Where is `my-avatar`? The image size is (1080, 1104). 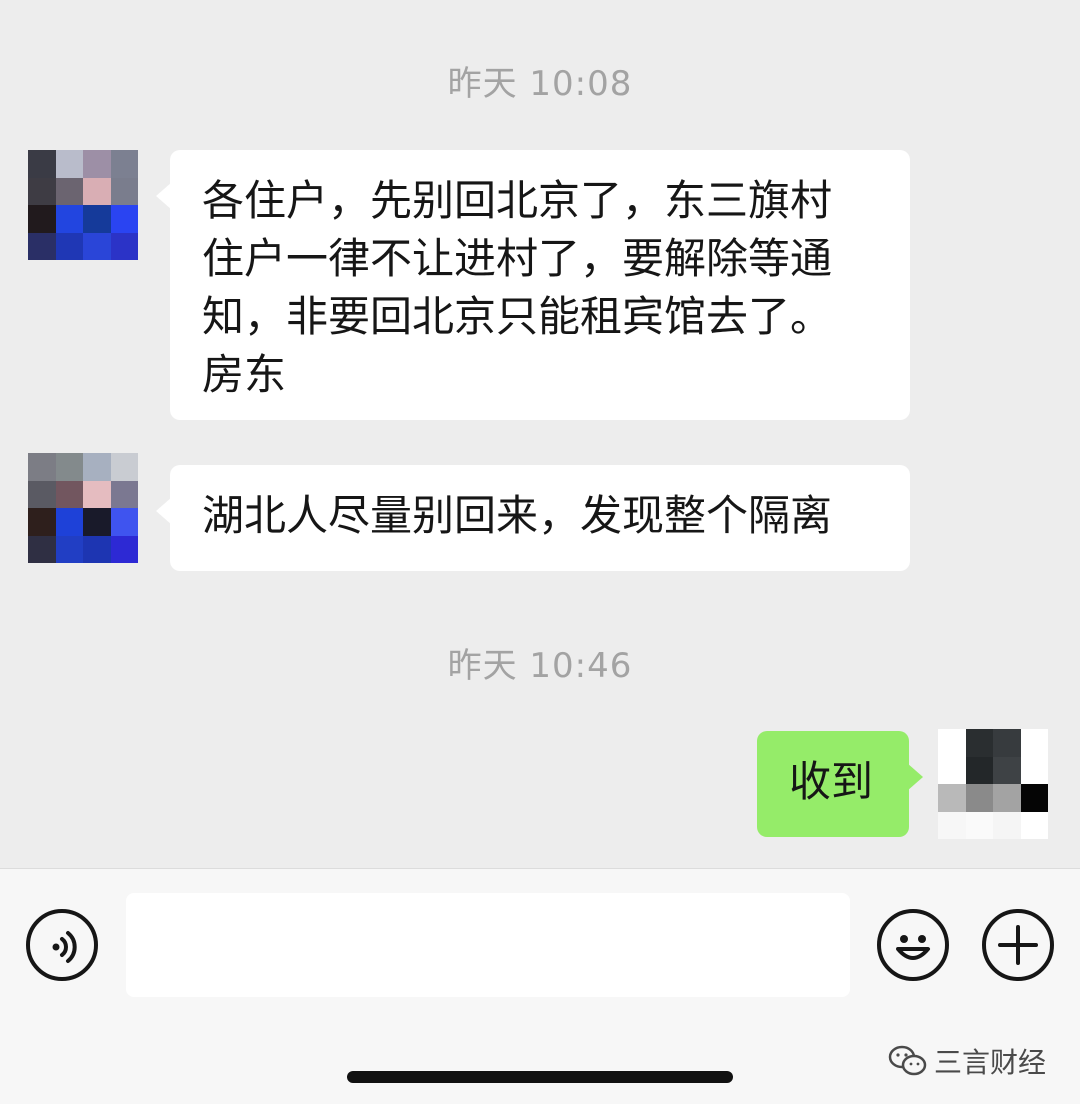 my-avatar is located at coordinates (993, 784).